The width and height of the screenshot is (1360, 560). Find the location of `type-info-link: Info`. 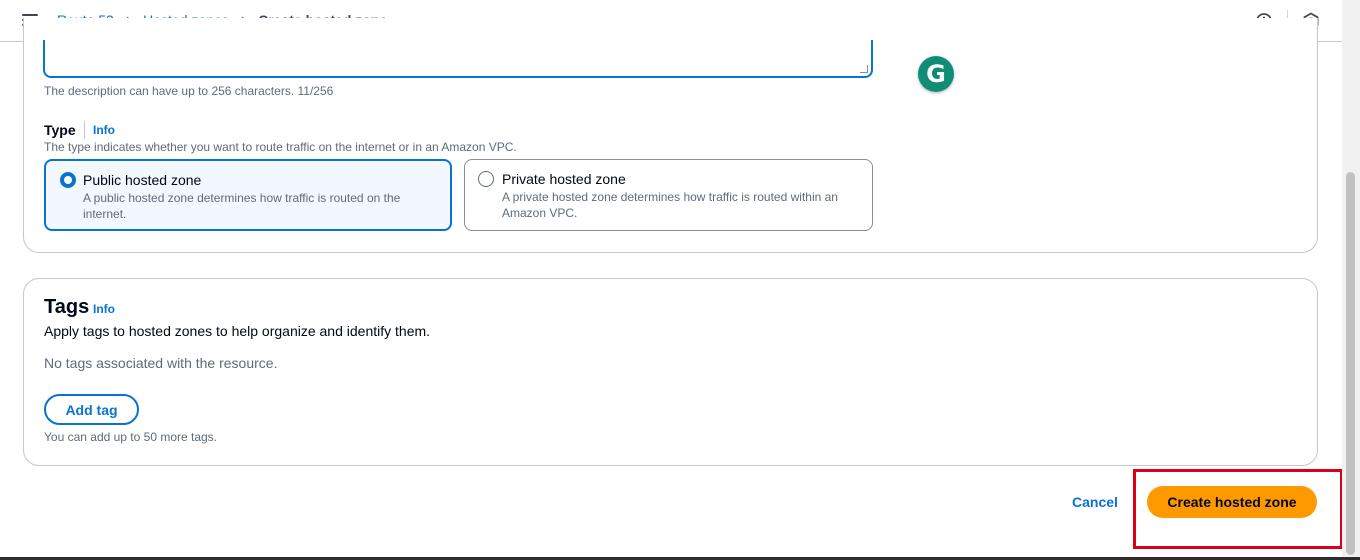

type-info-link: Info is located at coordinates (104, 130).